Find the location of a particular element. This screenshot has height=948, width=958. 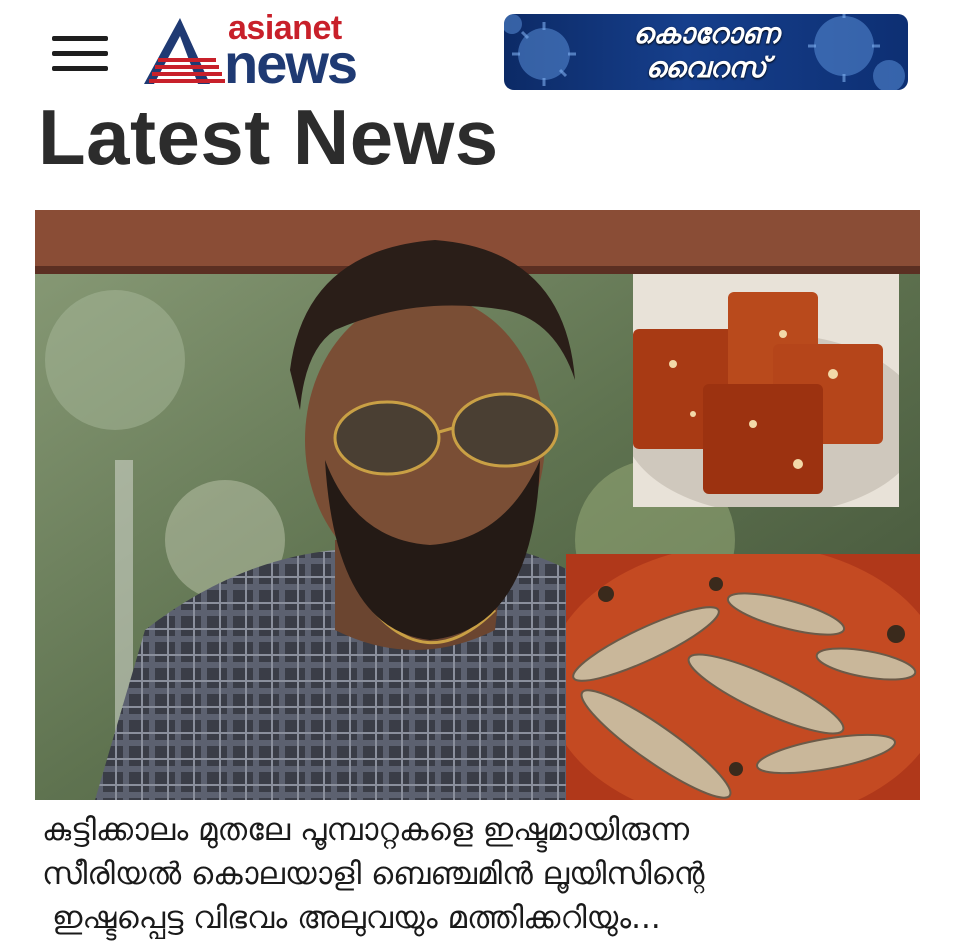

asianet-a-logo-icon is located at coordinates (184, 51).